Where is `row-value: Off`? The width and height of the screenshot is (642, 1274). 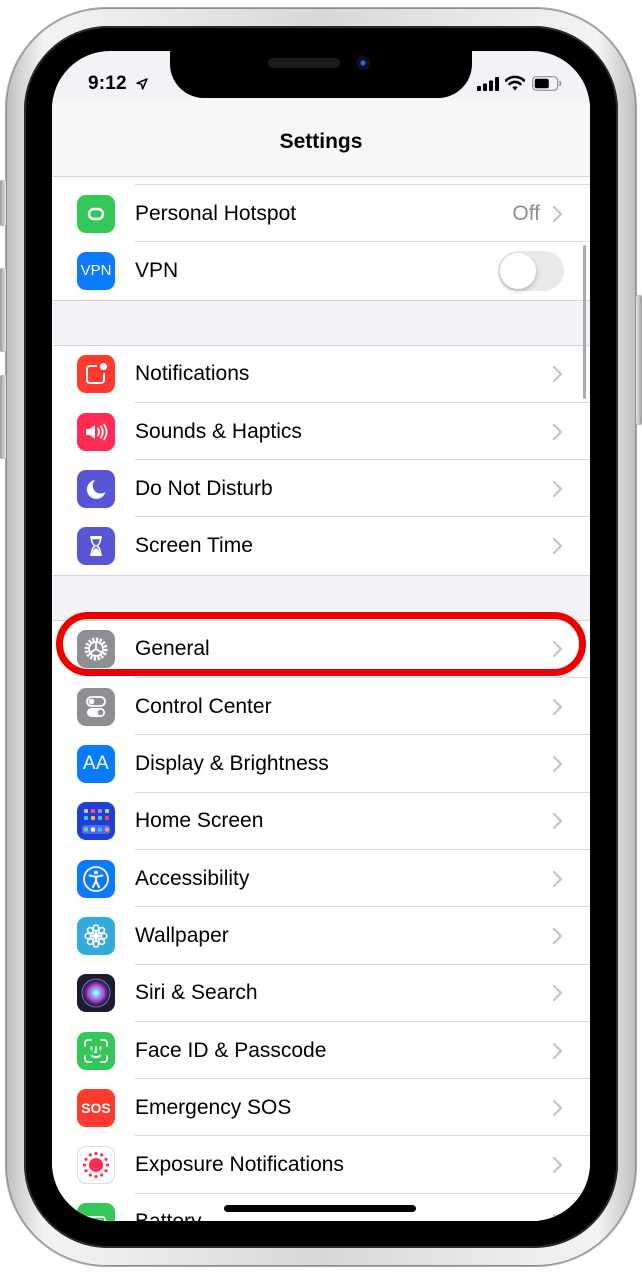 row-value: Off is located at coordinates (526, 213).